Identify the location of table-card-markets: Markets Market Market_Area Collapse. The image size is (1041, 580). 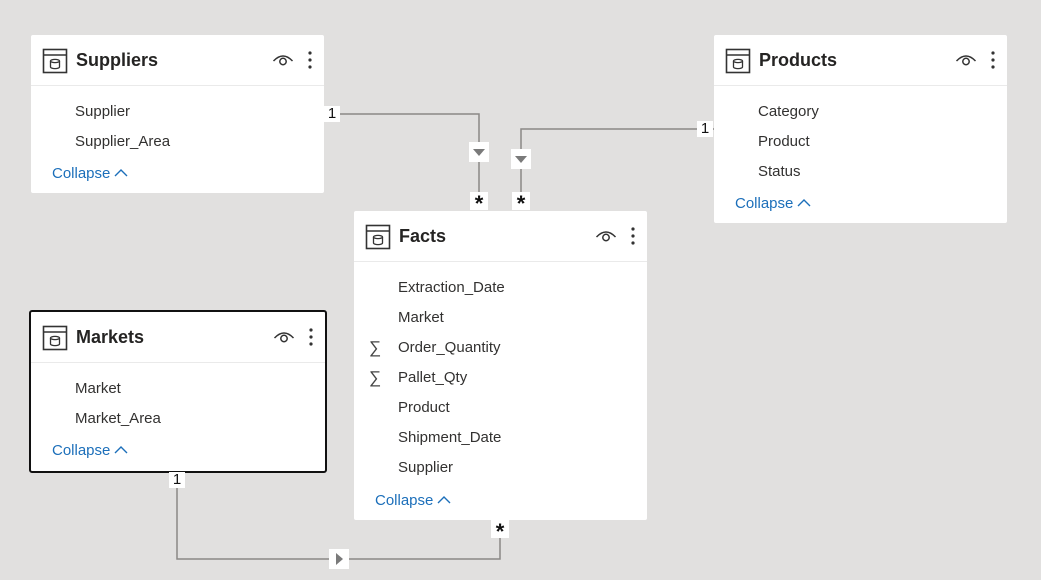
(178, 391).